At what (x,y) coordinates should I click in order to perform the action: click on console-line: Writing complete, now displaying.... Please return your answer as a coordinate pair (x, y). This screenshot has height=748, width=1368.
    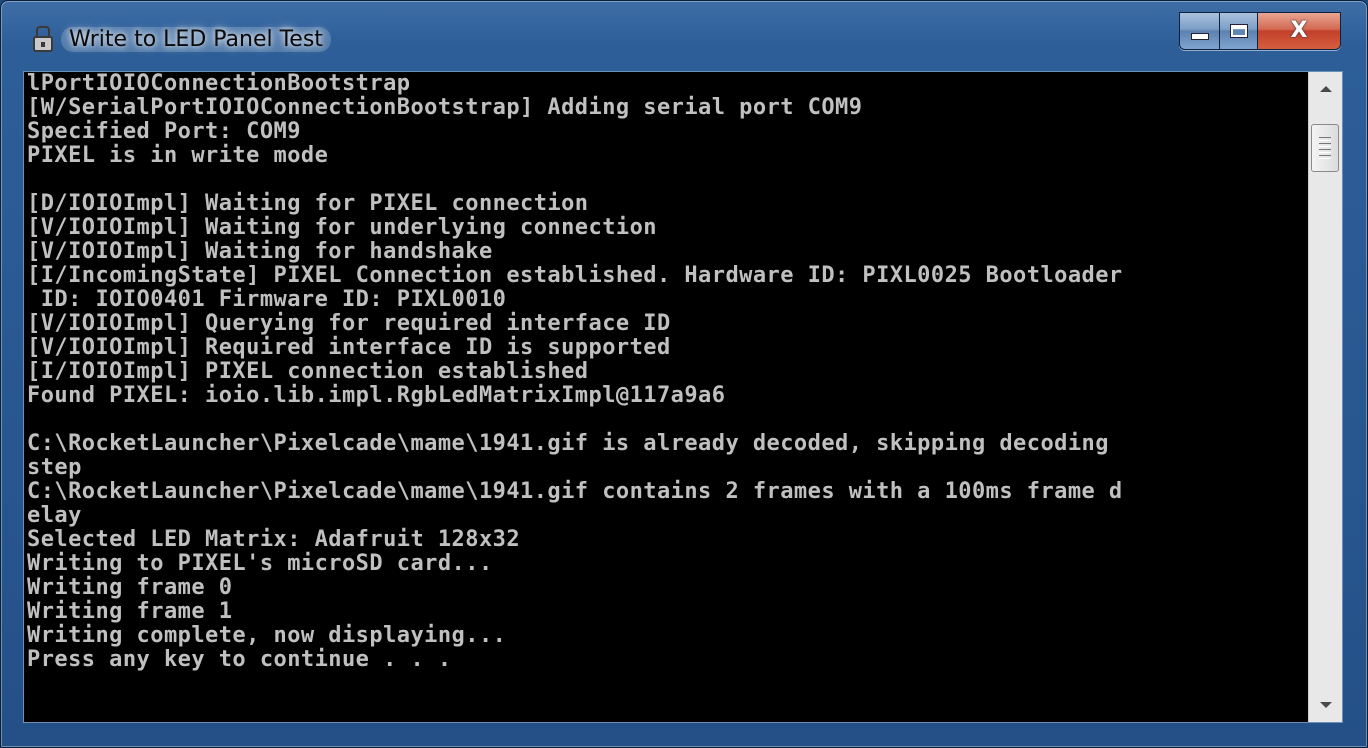
    Looking at the image, I should click on (267, 635).